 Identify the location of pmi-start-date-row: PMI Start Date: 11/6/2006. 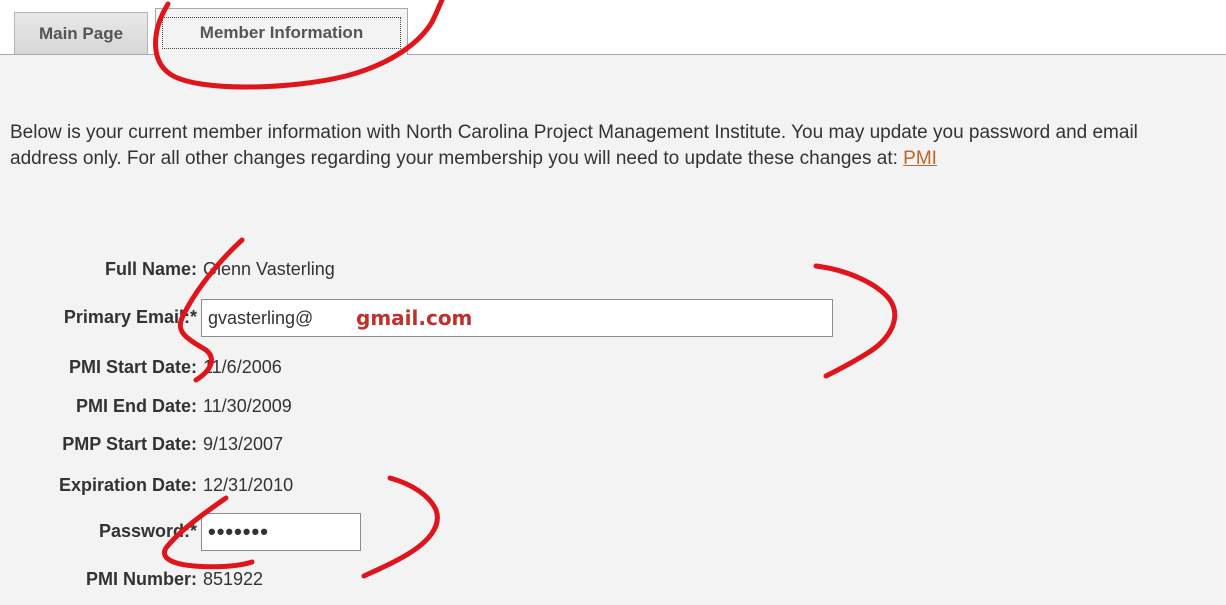
(450, 367).